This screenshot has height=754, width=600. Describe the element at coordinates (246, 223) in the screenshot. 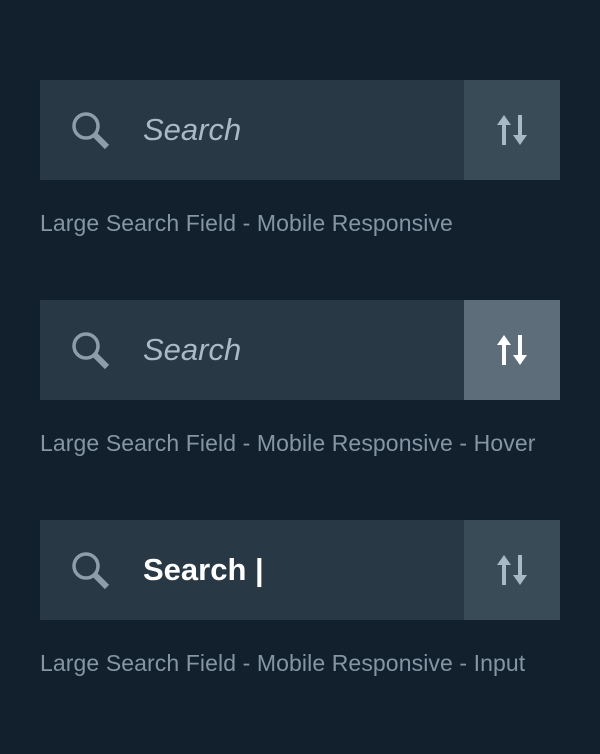

I see `variant-caption: Large Search Field - Mobile Responsive` at that location.